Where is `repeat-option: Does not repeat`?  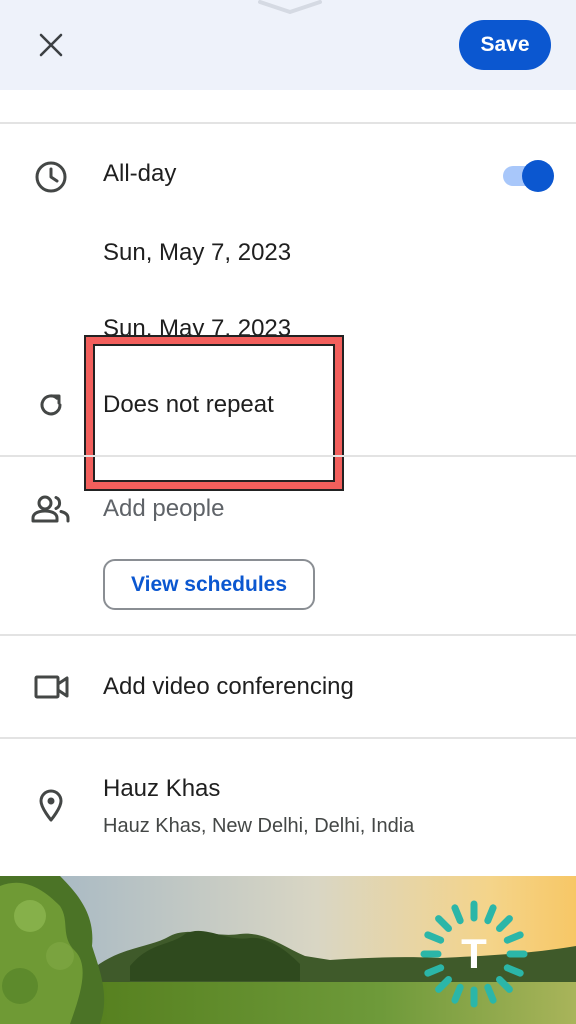 repeat-option: Does not repeat is located at coordinates (188, 405).